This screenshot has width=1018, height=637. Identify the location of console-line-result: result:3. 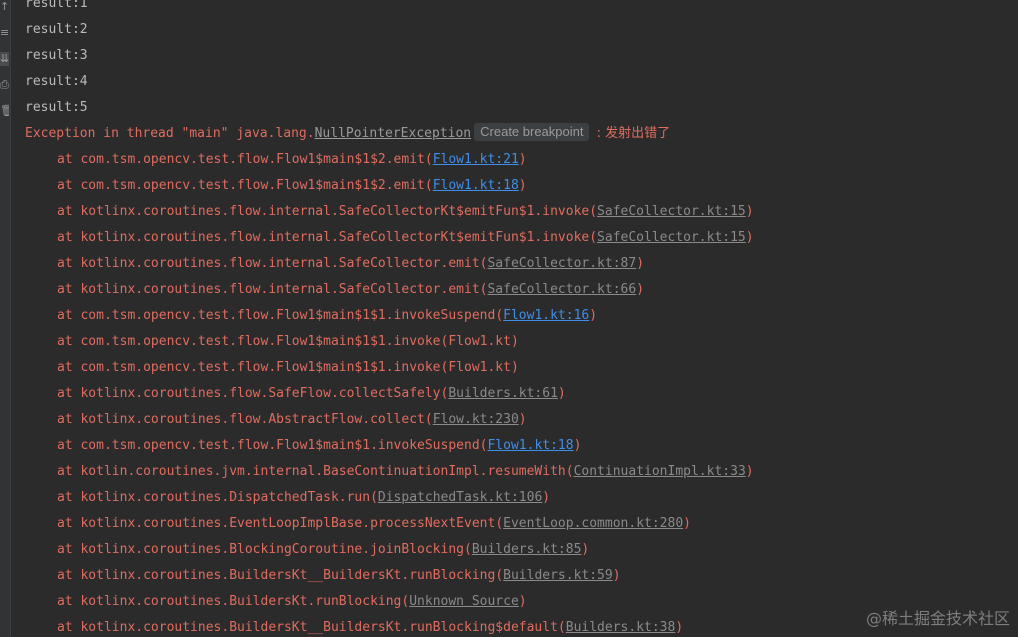
(56, 55).